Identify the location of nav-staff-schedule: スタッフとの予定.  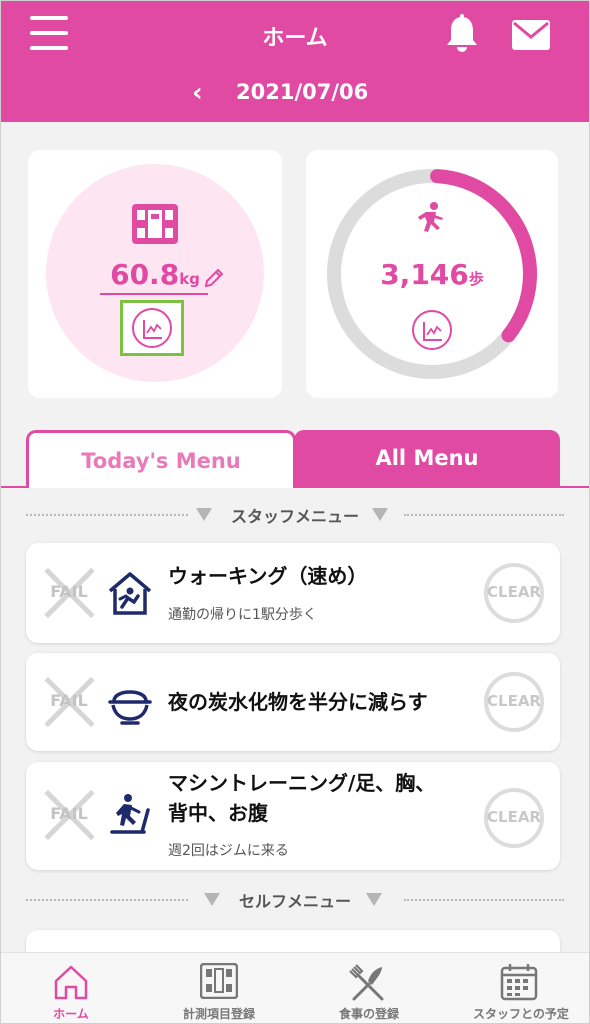
(521, 988).